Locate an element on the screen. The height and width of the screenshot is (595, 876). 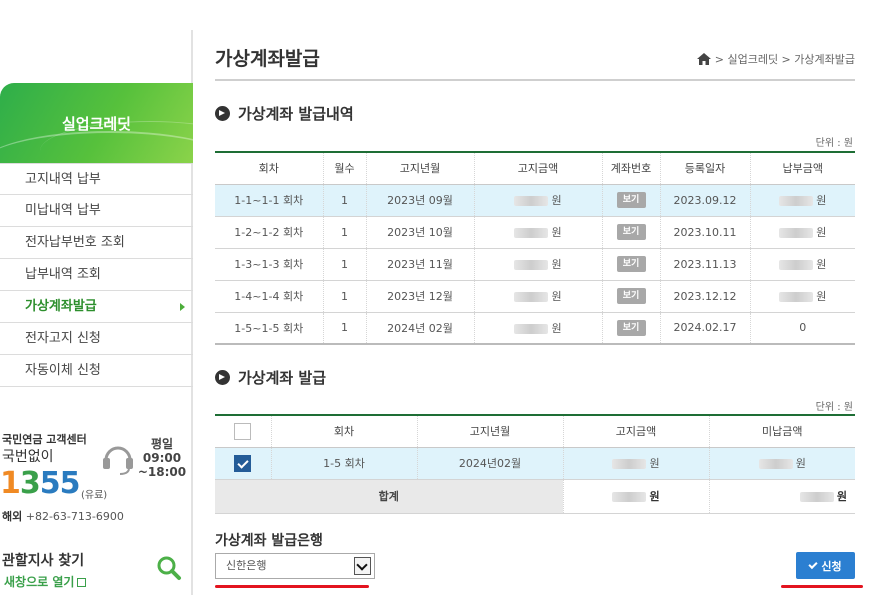
search-icon is located at coordinates (169, 568).